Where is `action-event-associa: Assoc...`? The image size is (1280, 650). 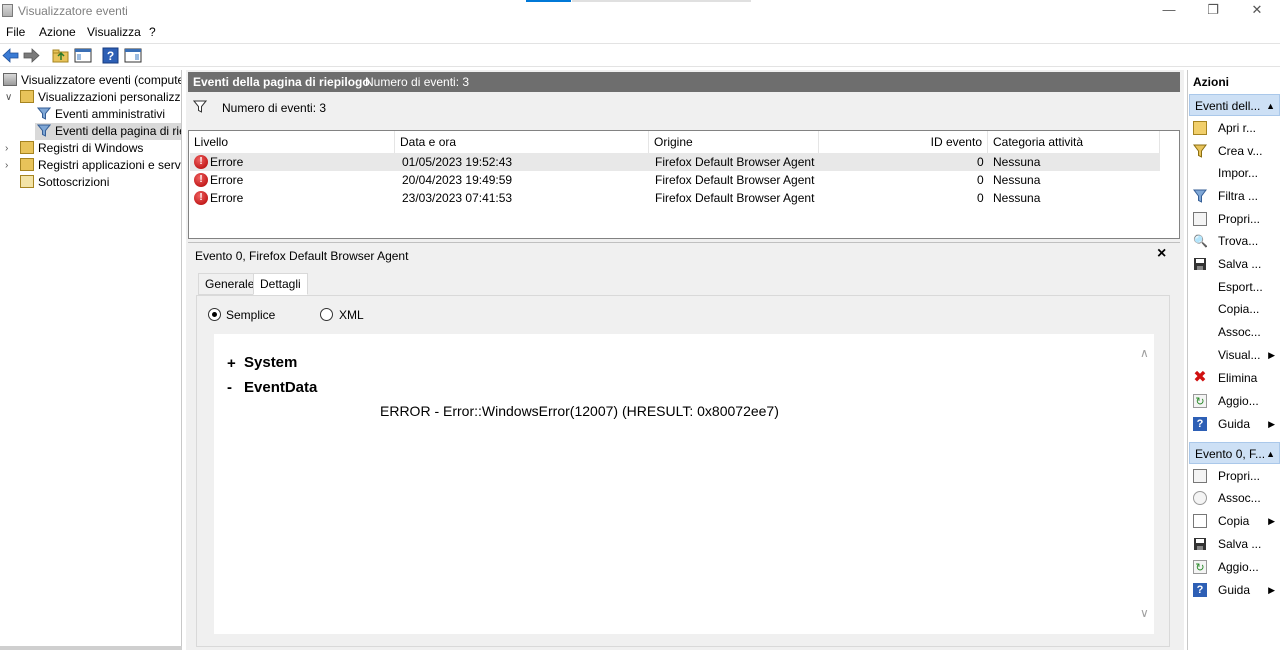
action-event-associa: Assoc... is located at coordinates (1234, 498).